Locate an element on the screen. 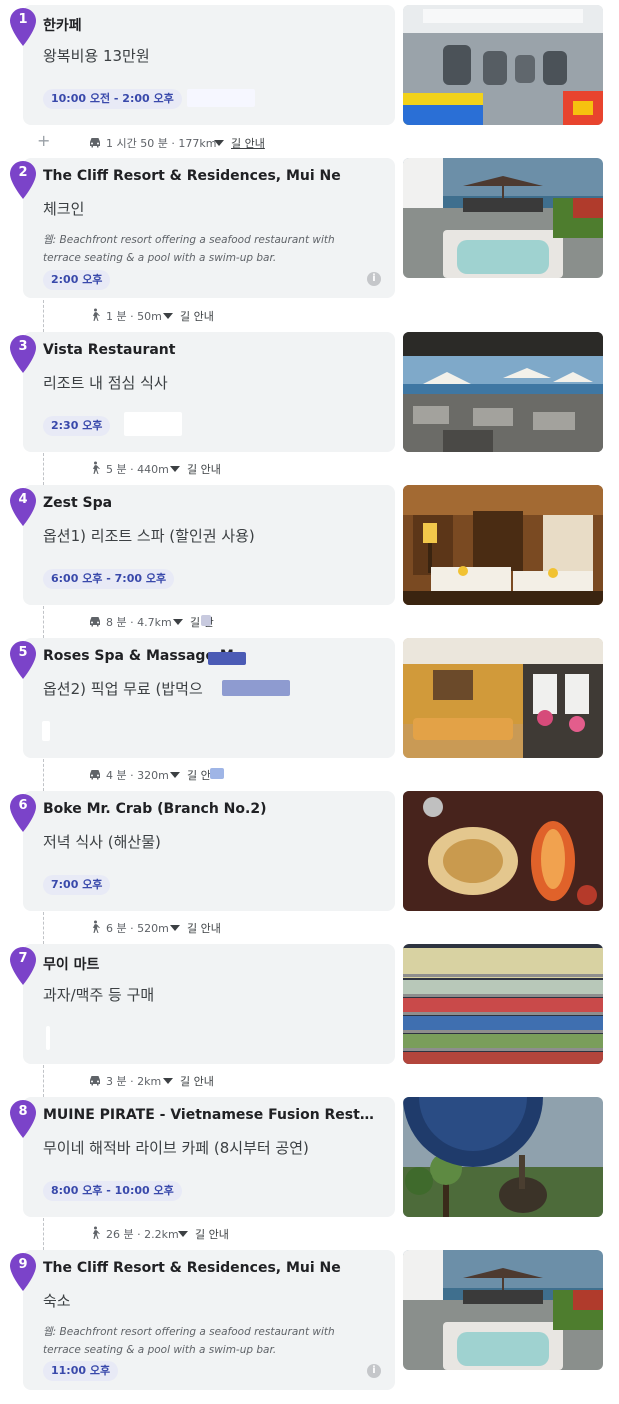 The image size is (619, 1404). time-badge: 10:00 오전 - 2:00 오후 is located at coordinates (112, 99).